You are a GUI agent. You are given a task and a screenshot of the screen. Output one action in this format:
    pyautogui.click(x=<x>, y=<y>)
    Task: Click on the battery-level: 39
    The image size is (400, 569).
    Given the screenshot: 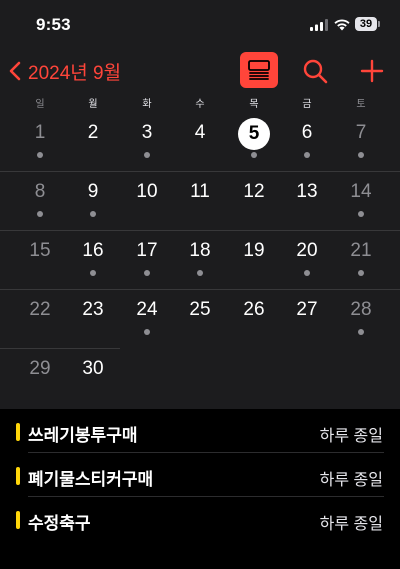 What is the action you would take?
    pyautogui.click(x=366, y=24)
    